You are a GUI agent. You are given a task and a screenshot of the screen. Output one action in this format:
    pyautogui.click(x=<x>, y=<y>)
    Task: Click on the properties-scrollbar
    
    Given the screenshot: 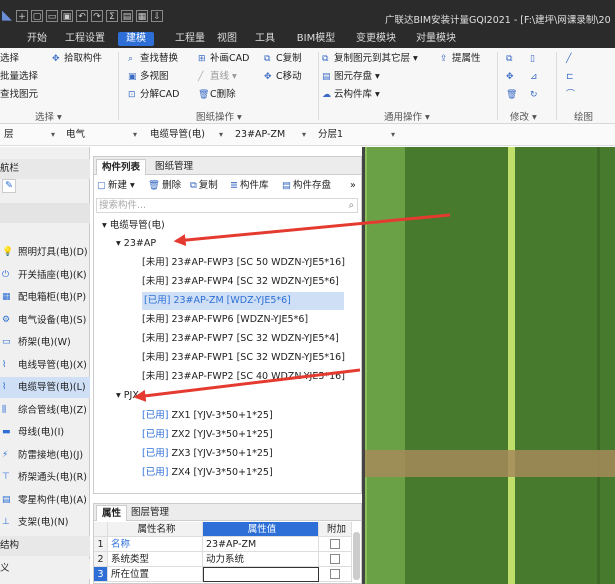 What is the action you would take?
    pyautogui.click(x=356, y=556)
    